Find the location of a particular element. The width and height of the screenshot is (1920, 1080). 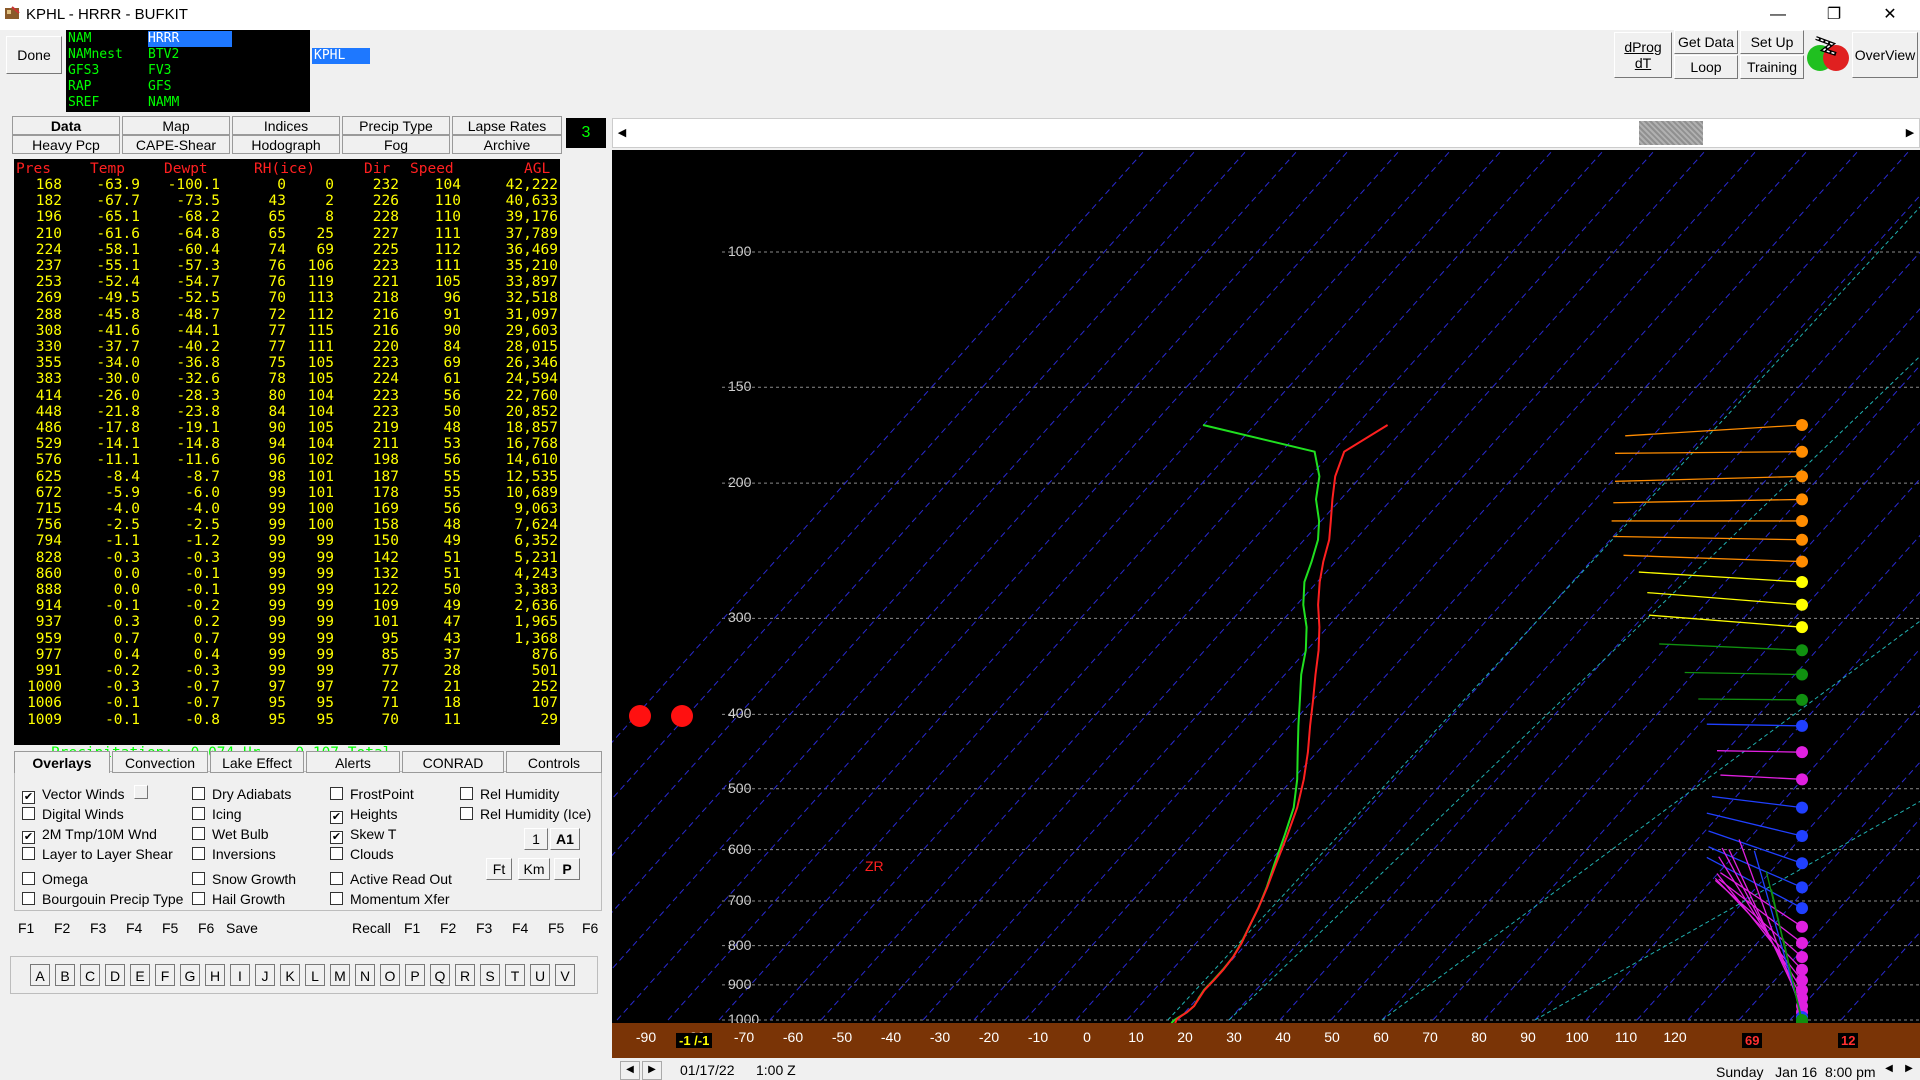

fkey-left-f6: F6 is located at coordinates (206, 928).